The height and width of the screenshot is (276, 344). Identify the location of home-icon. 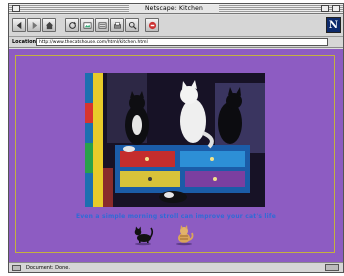
(49, 25).